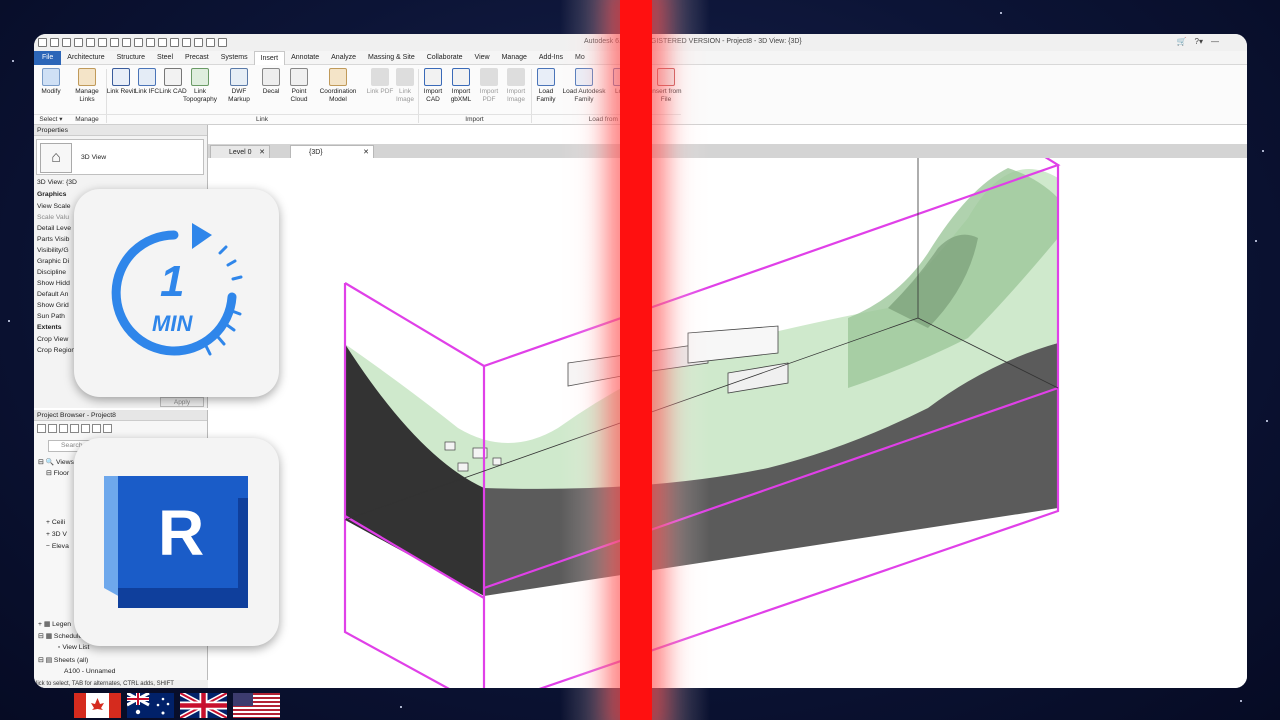 The image size is (1280, 720). I want to click on thin-lines-icon, so click(198, 42).